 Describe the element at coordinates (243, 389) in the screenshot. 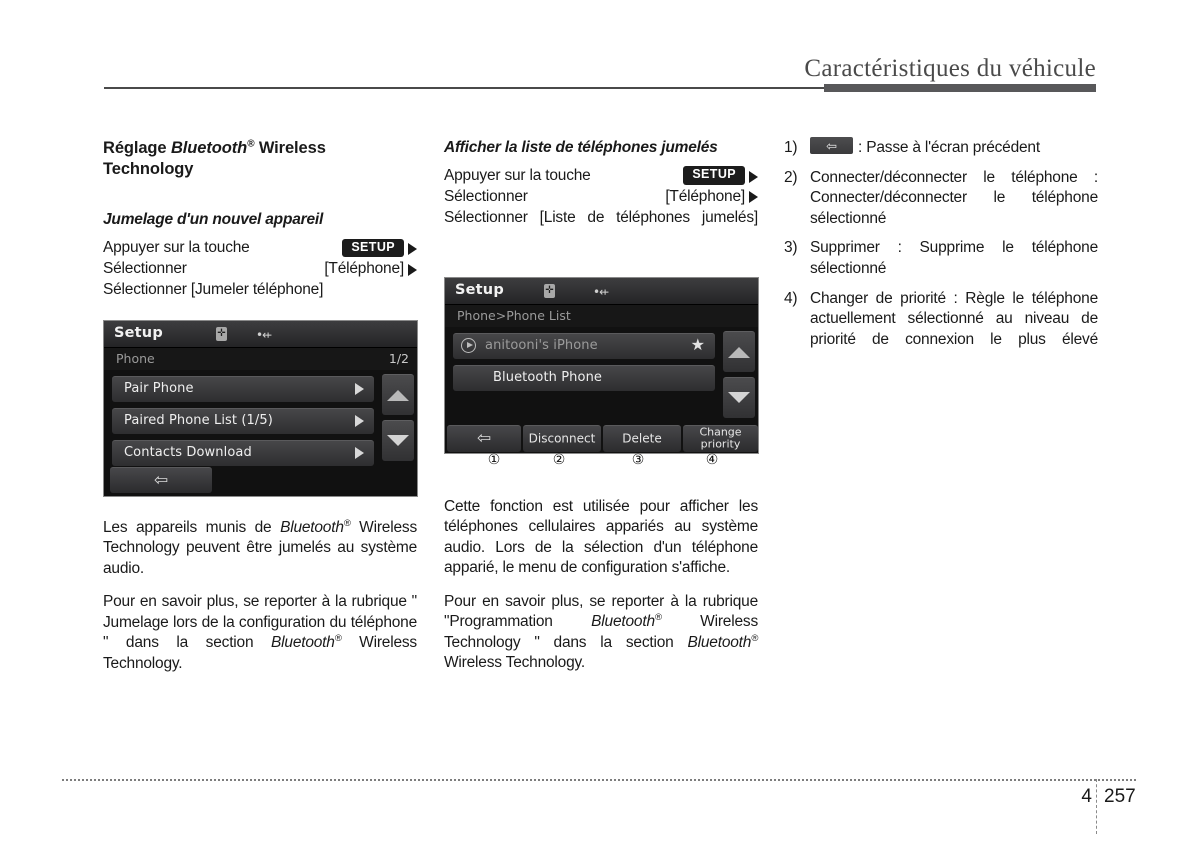

I see `device-row-pair-phone: Pair Phone` at that location.